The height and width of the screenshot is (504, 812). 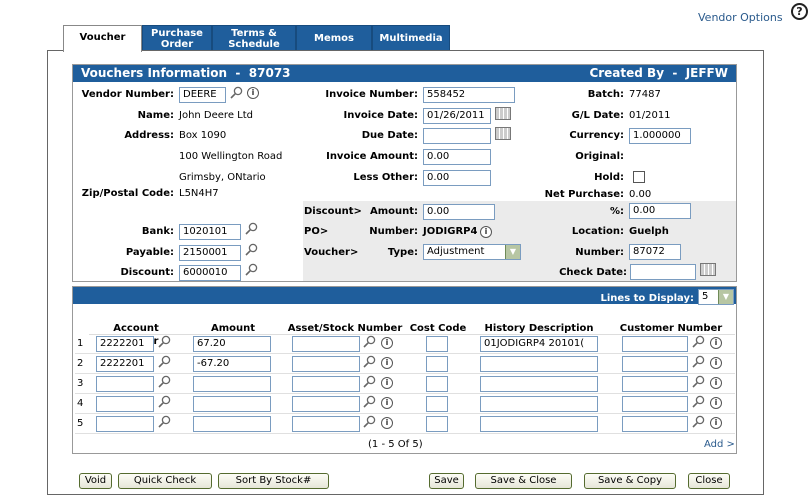 What do you see at coordinates (457, 116) in the screenshot?
I see `invoice-date-input: 01/26/2011` at bounding box center [457, 116].